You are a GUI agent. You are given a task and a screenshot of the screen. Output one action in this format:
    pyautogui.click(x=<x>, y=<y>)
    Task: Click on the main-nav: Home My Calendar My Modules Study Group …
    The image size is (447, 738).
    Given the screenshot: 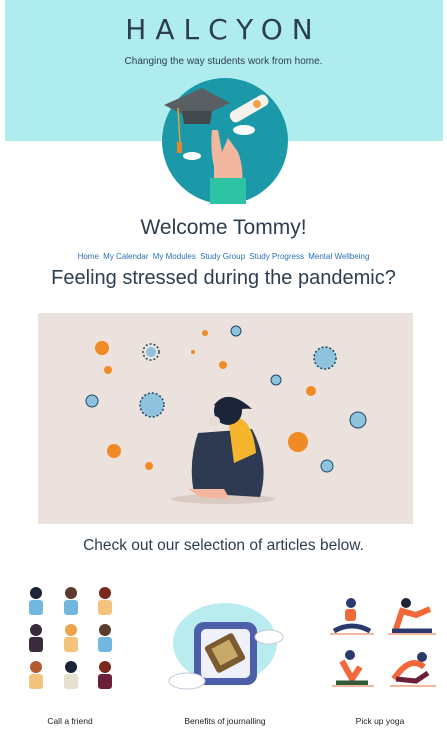 What is the action you would take?
    pyautogui.click(x=223, y=256)
    